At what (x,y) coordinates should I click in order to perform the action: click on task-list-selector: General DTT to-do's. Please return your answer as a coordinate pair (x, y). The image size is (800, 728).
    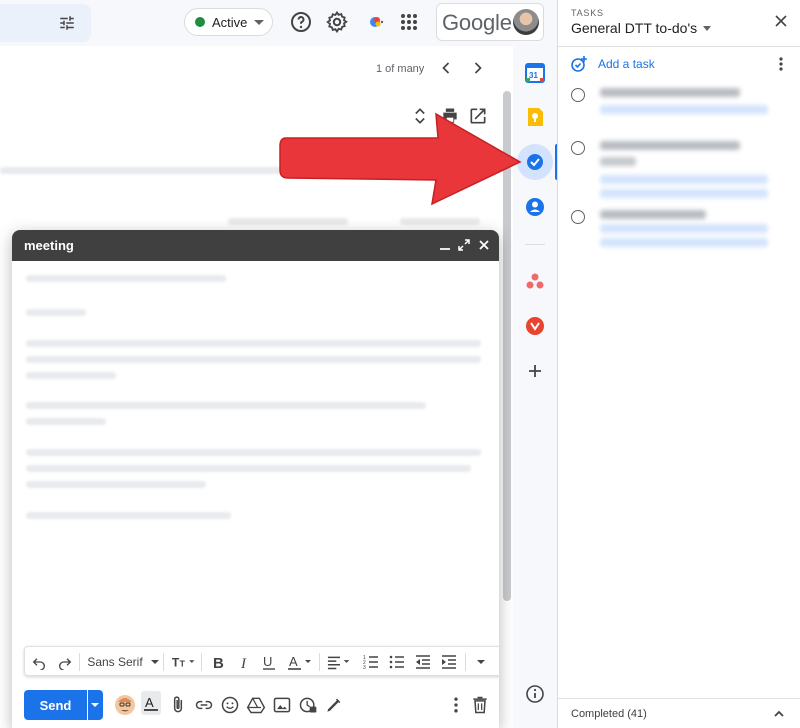
    Looking at the image, I should click on (641, 28).